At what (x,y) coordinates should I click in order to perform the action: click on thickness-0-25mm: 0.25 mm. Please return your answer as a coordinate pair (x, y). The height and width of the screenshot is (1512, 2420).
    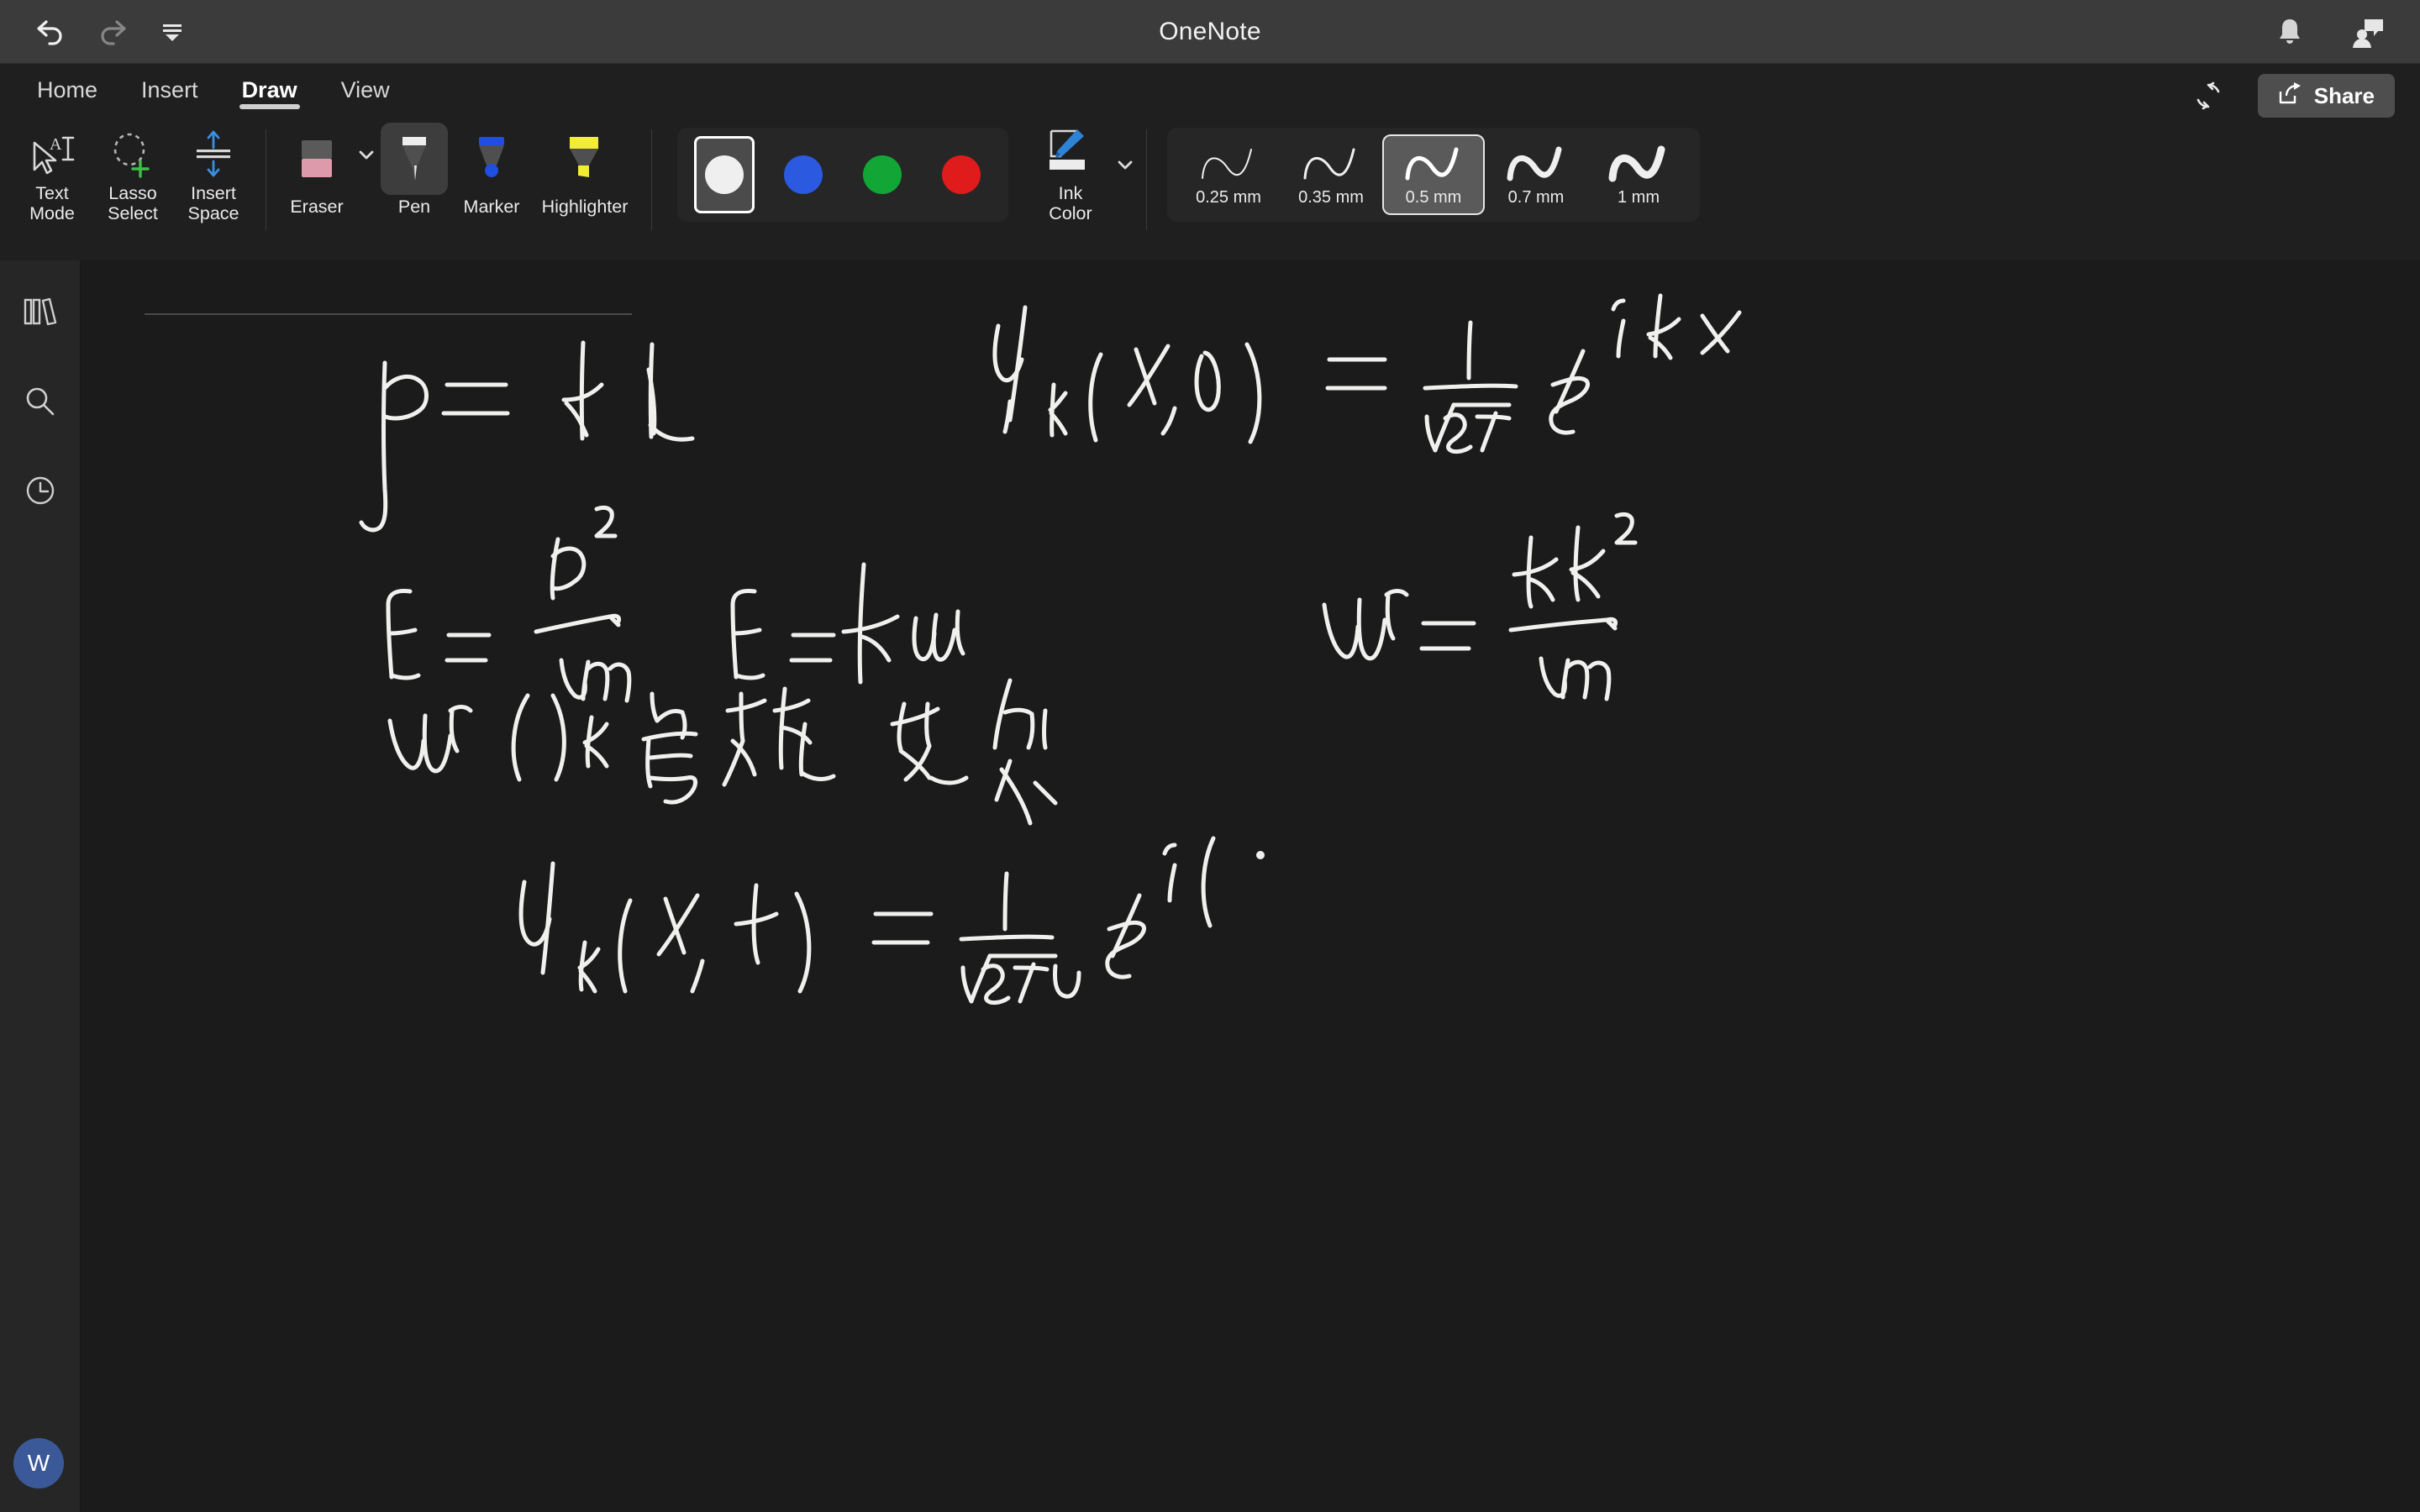
    Looking at the image, I should click on (1228, 174).